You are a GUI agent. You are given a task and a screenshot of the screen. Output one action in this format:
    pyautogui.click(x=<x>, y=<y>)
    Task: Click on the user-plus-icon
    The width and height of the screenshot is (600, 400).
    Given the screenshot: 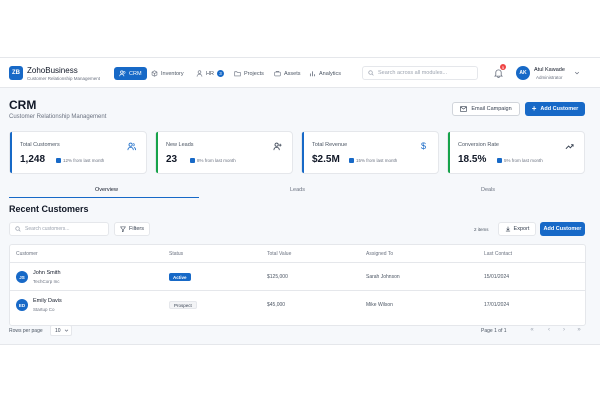 What is the action you would take?
    pyautogui.click(x=277, y=146)
    